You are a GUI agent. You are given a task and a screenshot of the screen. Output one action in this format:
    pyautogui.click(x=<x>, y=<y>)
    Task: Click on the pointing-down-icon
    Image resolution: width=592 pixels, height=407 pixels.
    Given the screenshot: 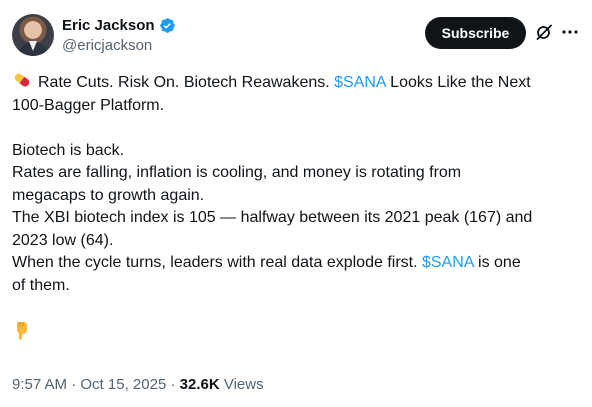 What is the action you would take?
    pyautogui.click(x=21, y=330)
    